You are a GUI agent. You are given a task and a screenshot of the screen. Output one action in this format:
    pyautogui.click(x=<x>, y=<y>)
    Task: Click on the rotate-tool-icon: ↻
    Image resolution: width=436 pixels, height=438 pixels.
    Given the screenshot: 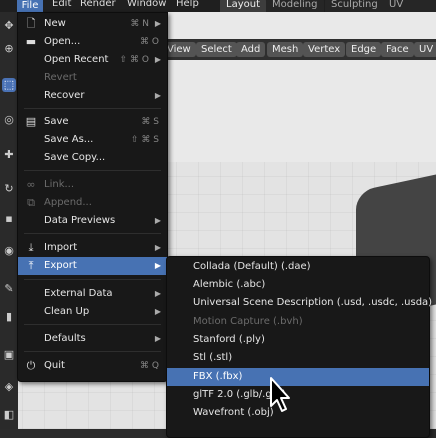 What is the action you would take?
    pyautogui.click(x=9, y=189)
    